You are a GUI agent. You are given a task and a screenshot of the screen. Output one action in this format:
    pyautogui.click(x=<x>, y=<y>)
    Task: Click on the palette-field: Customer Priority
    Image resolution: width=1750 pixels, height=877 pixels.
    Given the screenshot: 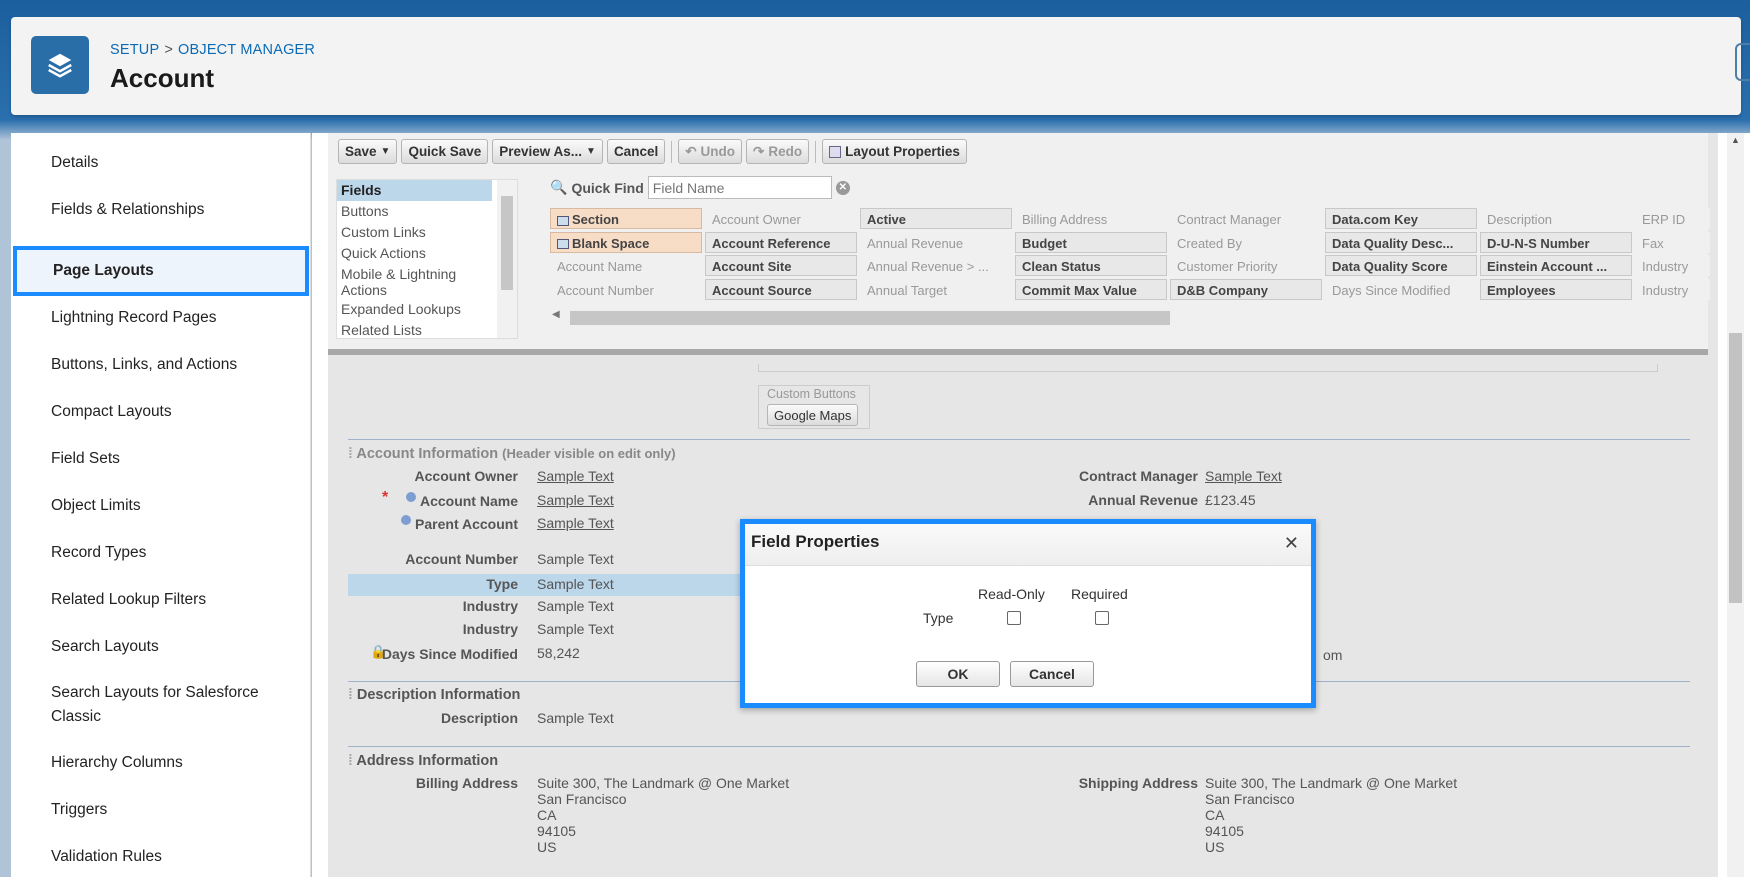 What is the action you would take?
    pyautogui.click(x=1246, y=265)
    